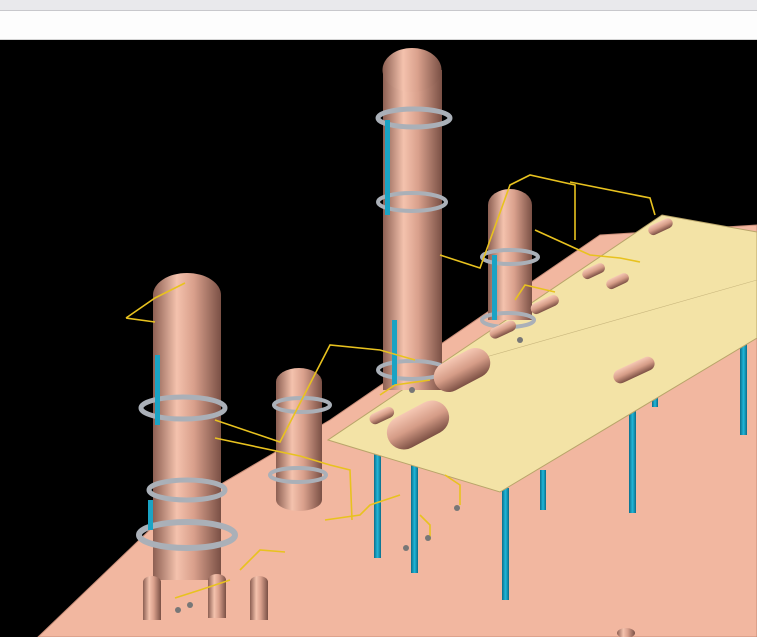 The height and width of the screenshot is (637, 757). I want to click on window-titlebar, so click(378, 5).